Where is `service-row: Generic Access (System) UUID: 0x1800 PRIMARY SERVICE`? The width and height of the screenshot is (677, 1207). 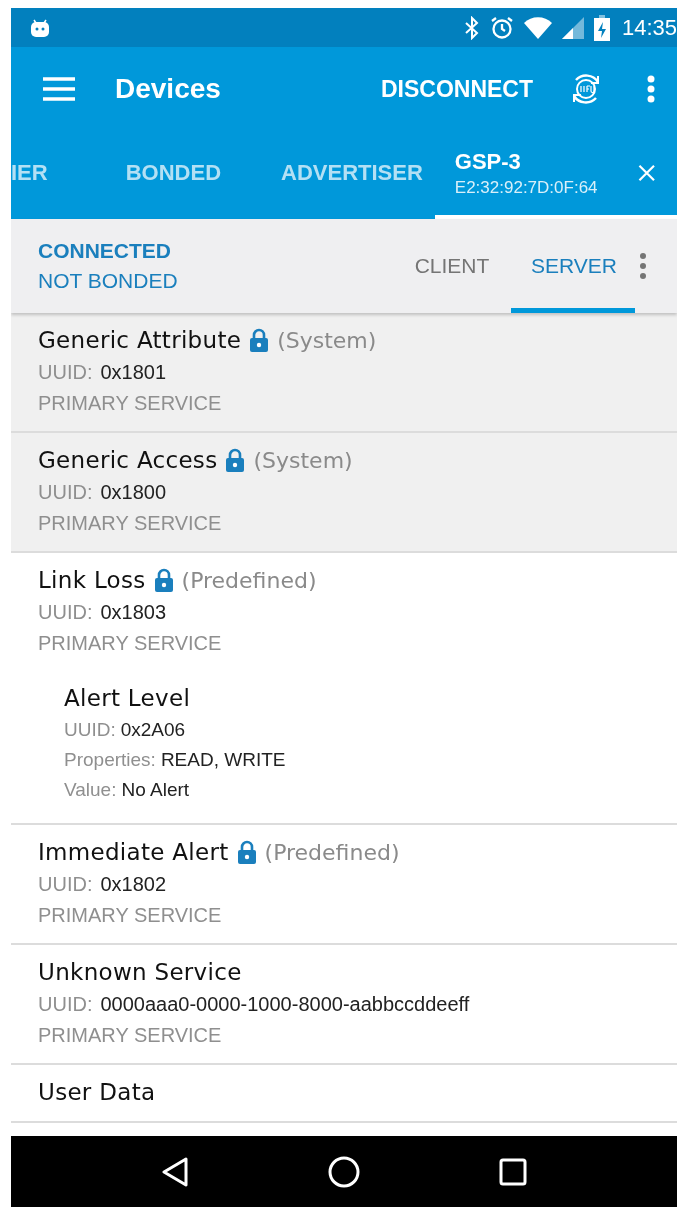 service-row: Generic Access (System) UUID: 0x1800 PRIMARY SERVICE is located at coordinates (344, 493).